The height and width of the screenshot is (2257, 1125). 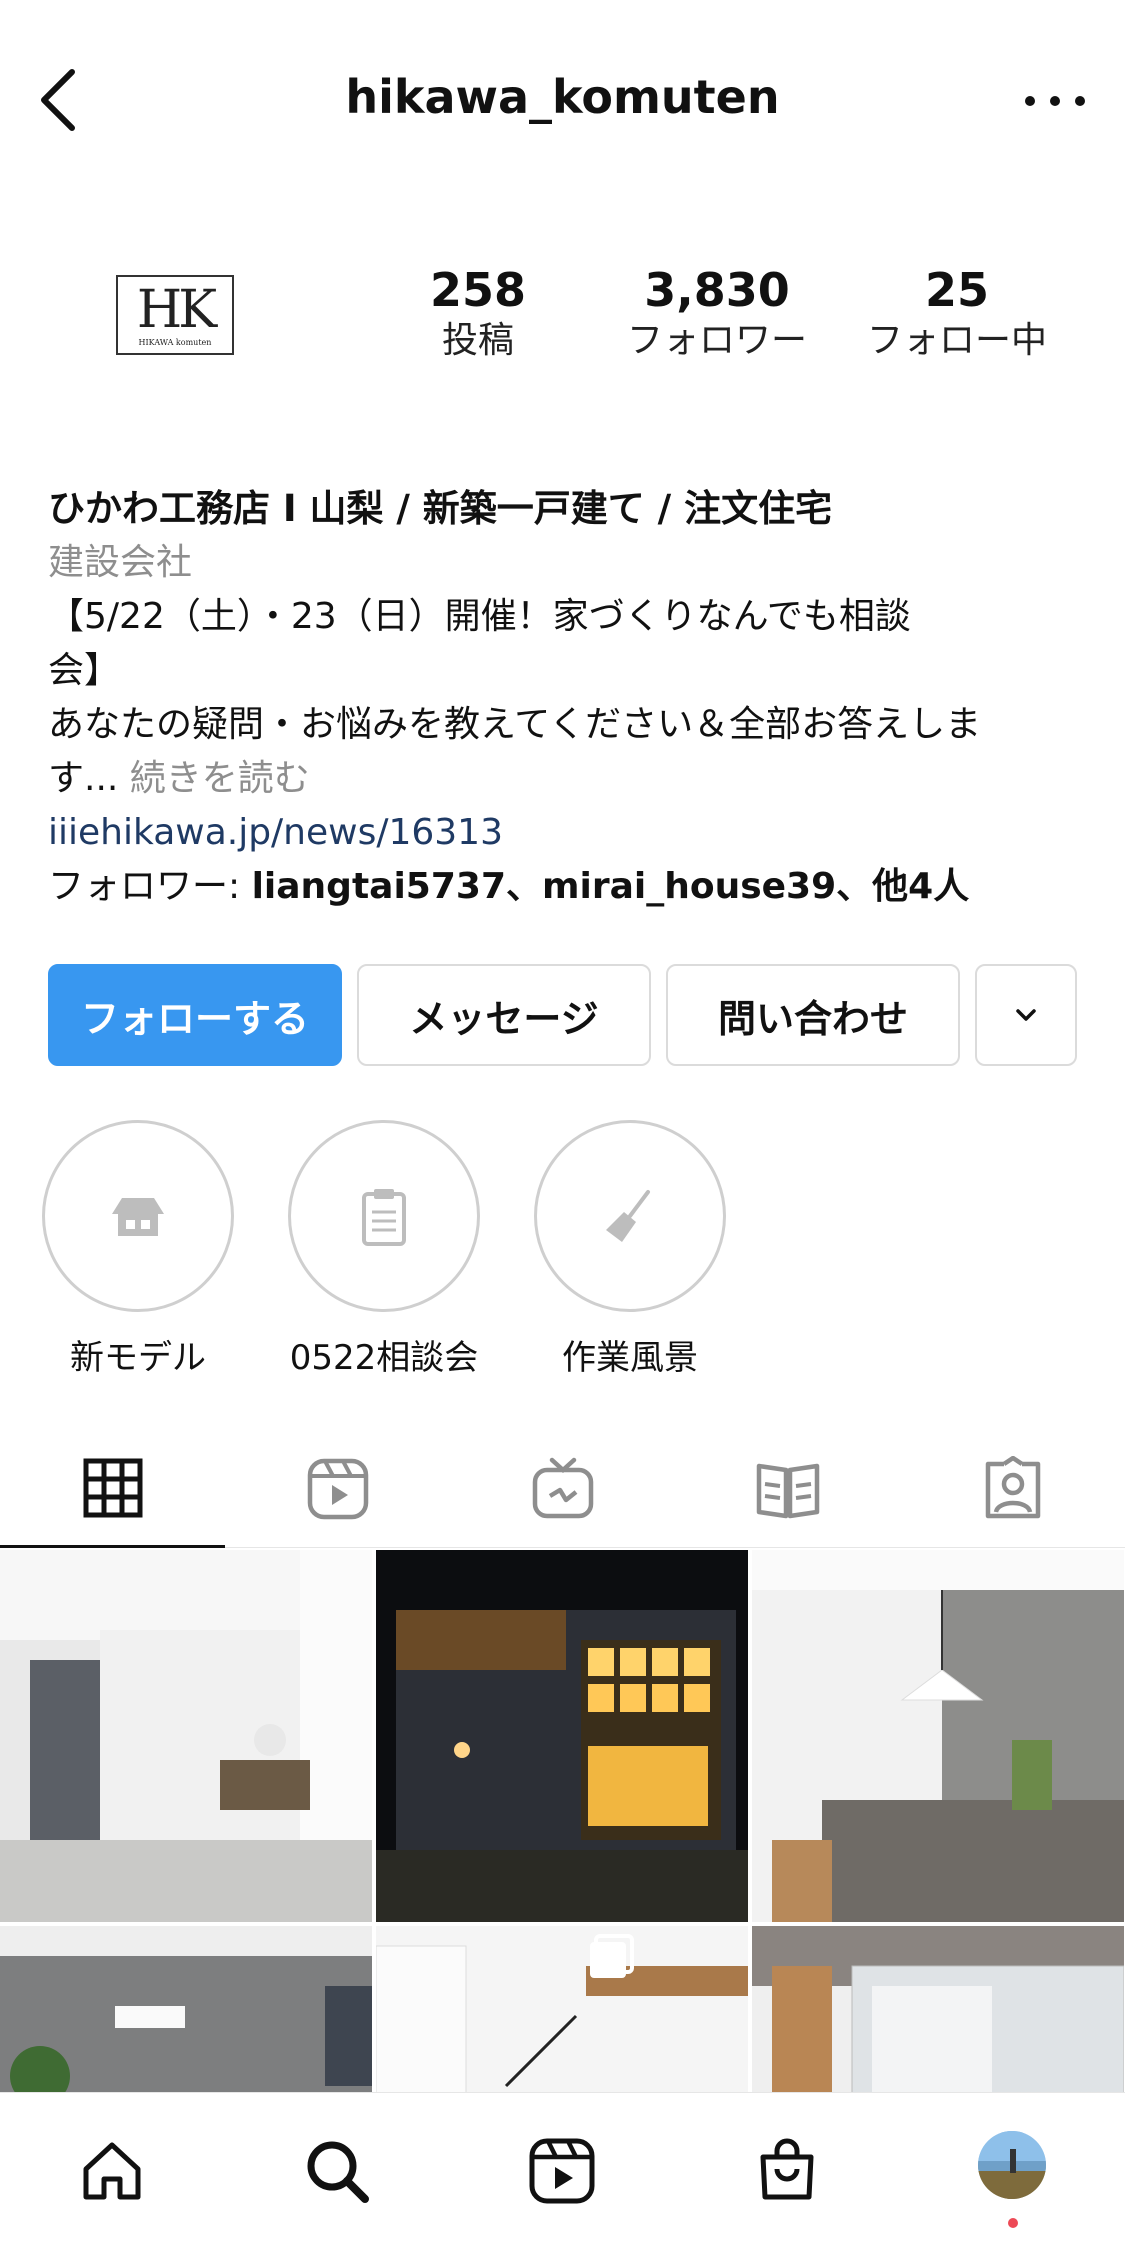 I want to click on suggested-accounts-button, so click(x=1026, y=1015).